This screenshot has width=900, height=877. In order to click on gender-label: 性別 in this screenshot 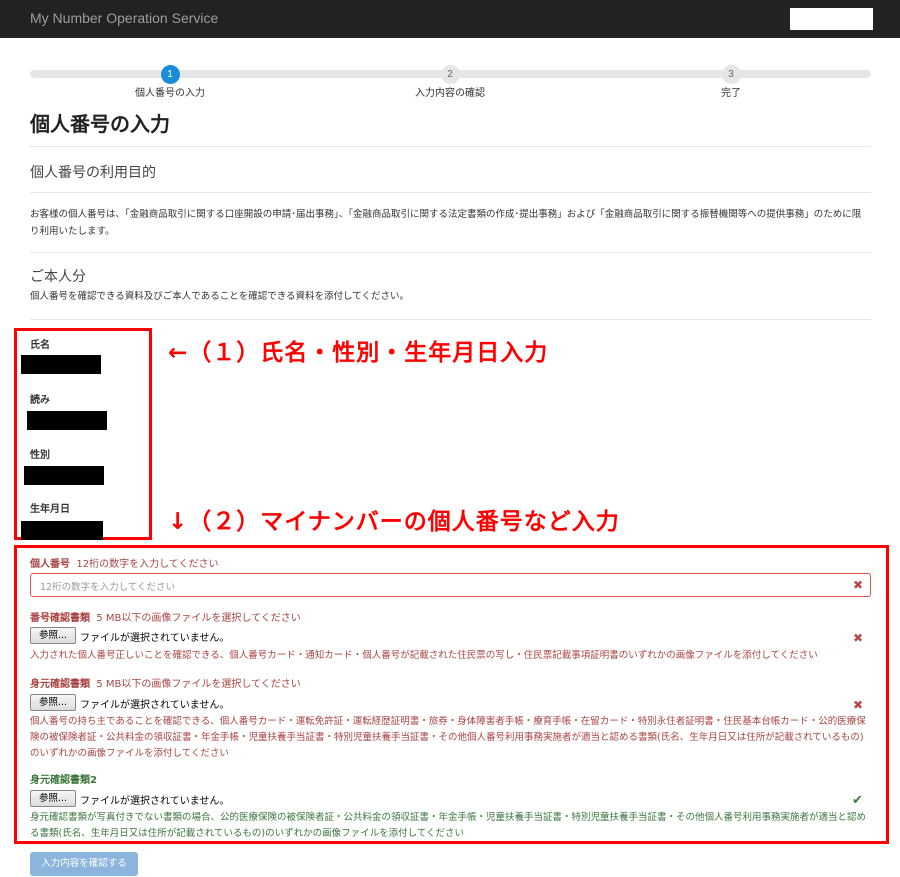, I will do `click(40, 455)`.